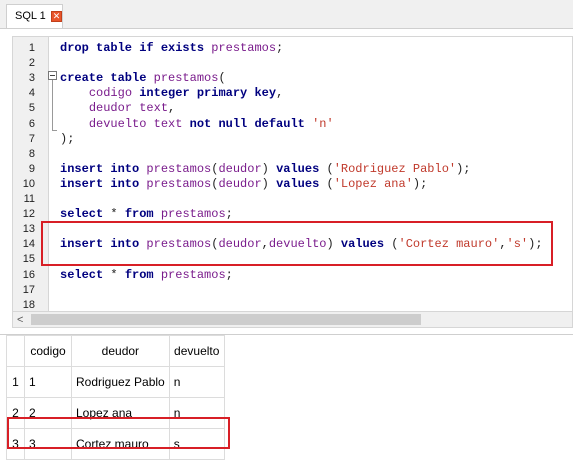 Image resolution: width=573 pixels, height=460 pixels. What do you see at coordinates (171, 93) in the screenshot?
I see `code-text: codigo integer primary key,` at bounding box center [171, 93].